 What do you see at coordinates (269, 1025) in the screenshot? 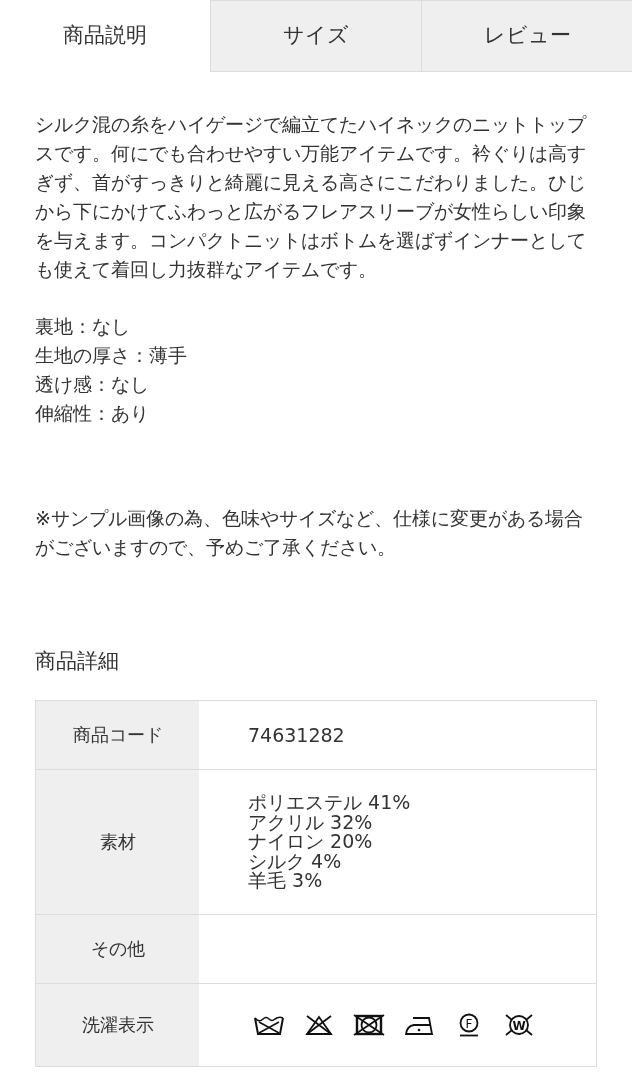
I see `wash-tub-icon` at bounding box center [269, 1025].